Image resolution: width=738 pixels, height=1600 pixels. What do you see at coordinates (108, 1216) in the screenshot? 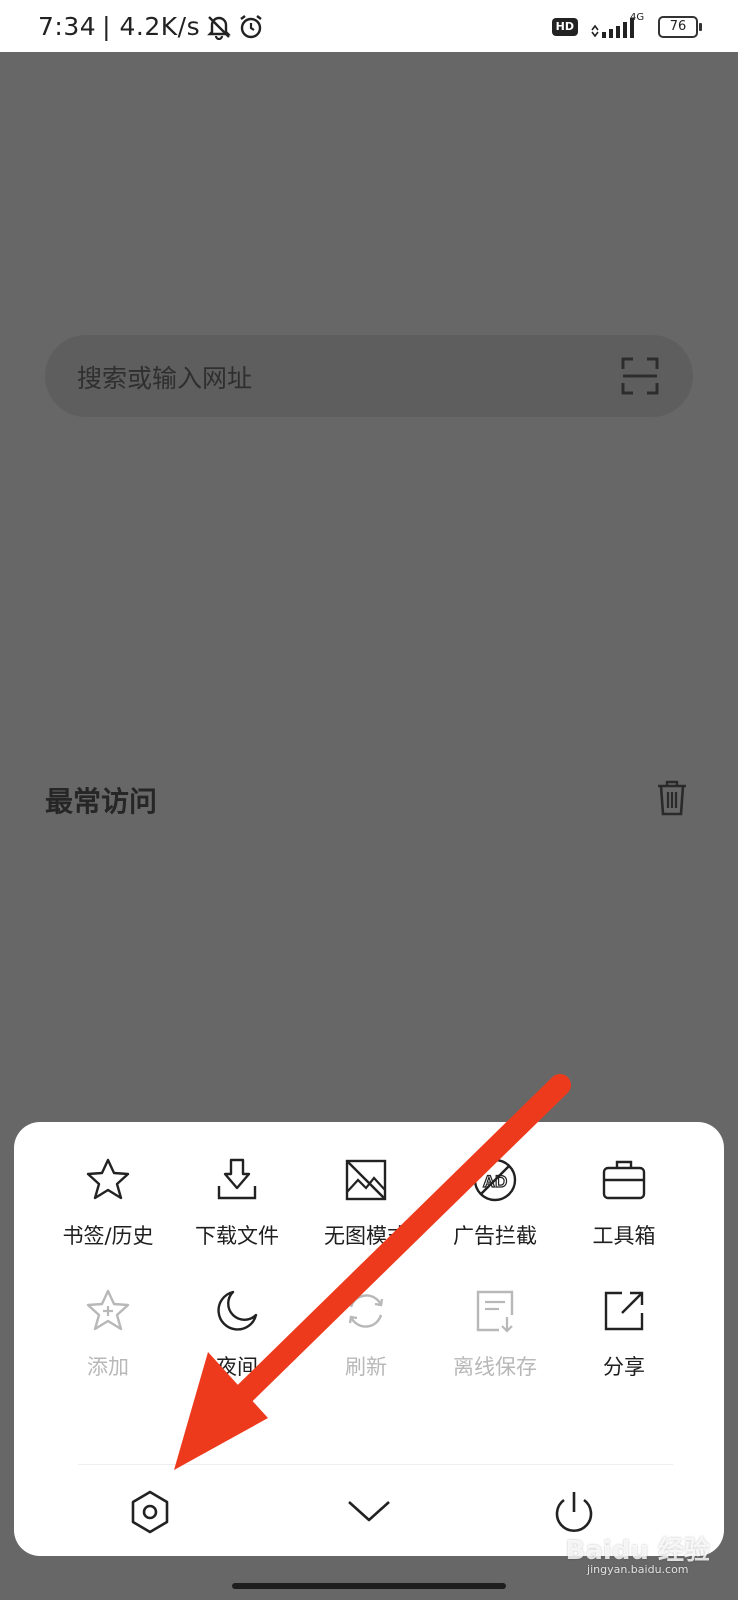
I see `menu-item-bookmarks-history: 书签/历史` at bounding box center [108, 1216].